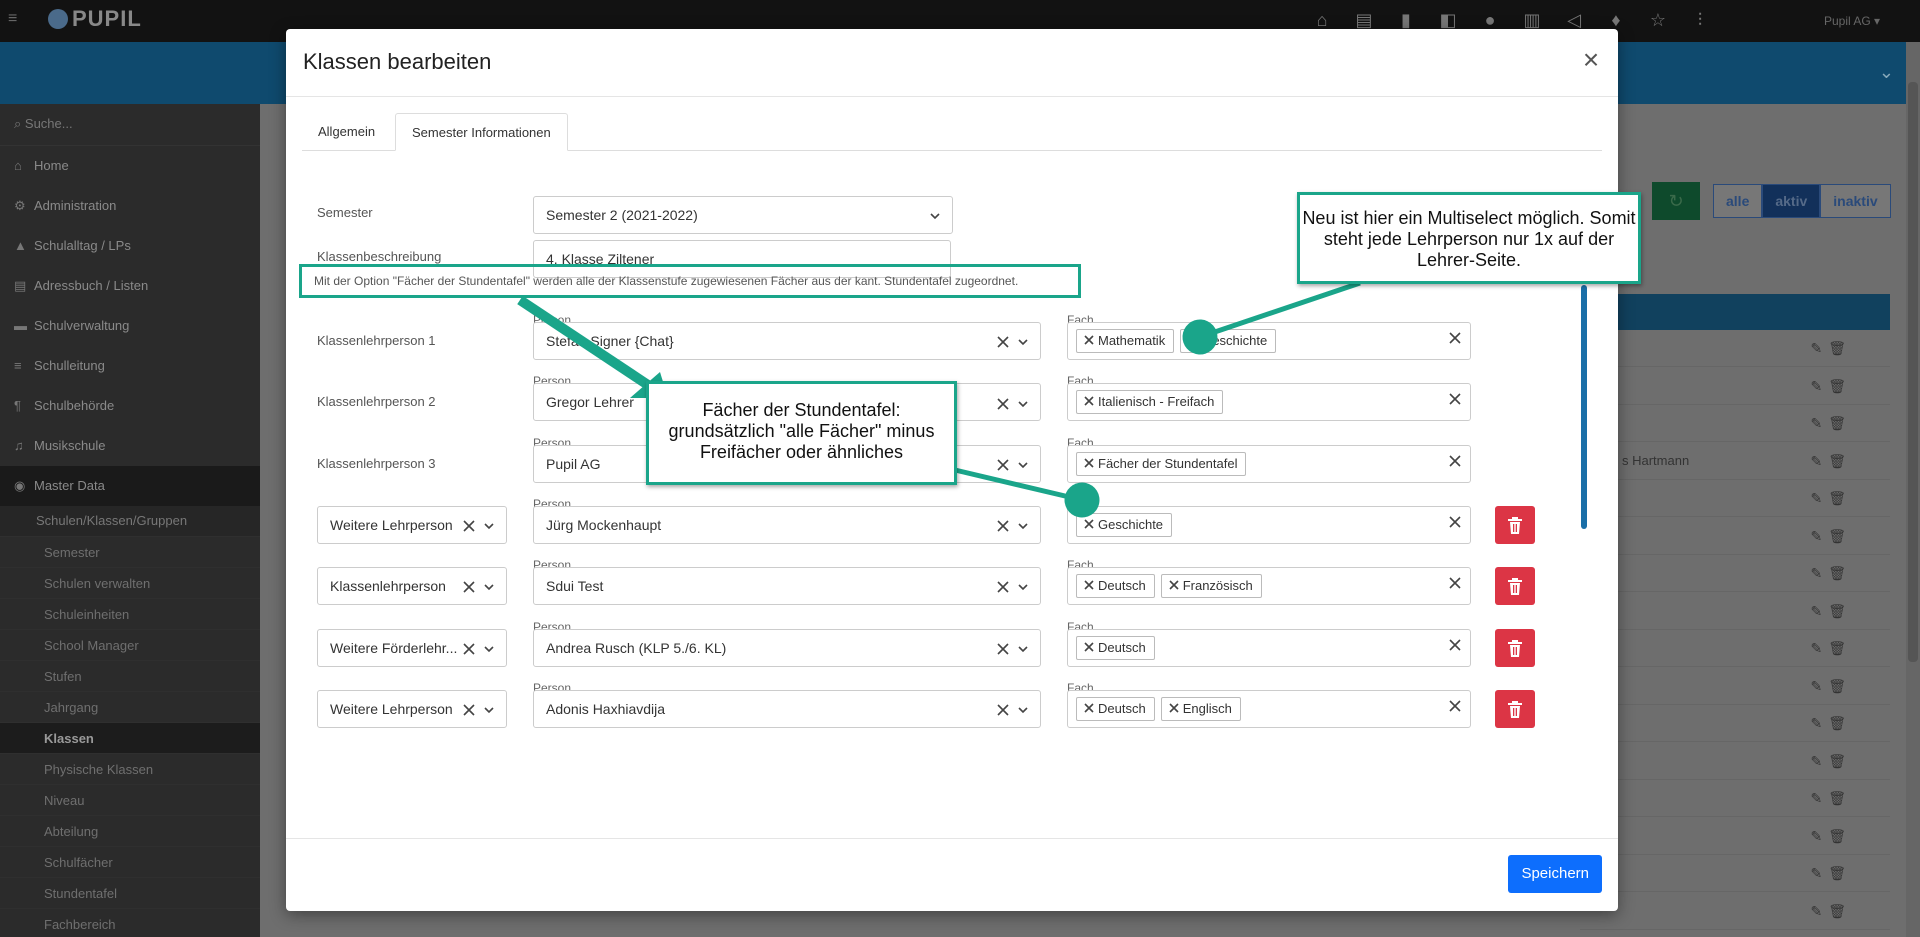 The width and height of the screenshot is (1920, 937). Describe the element at coordinates (1616, 20) in the screenshot. I see `lightbulb-icon: ♦` at that location.